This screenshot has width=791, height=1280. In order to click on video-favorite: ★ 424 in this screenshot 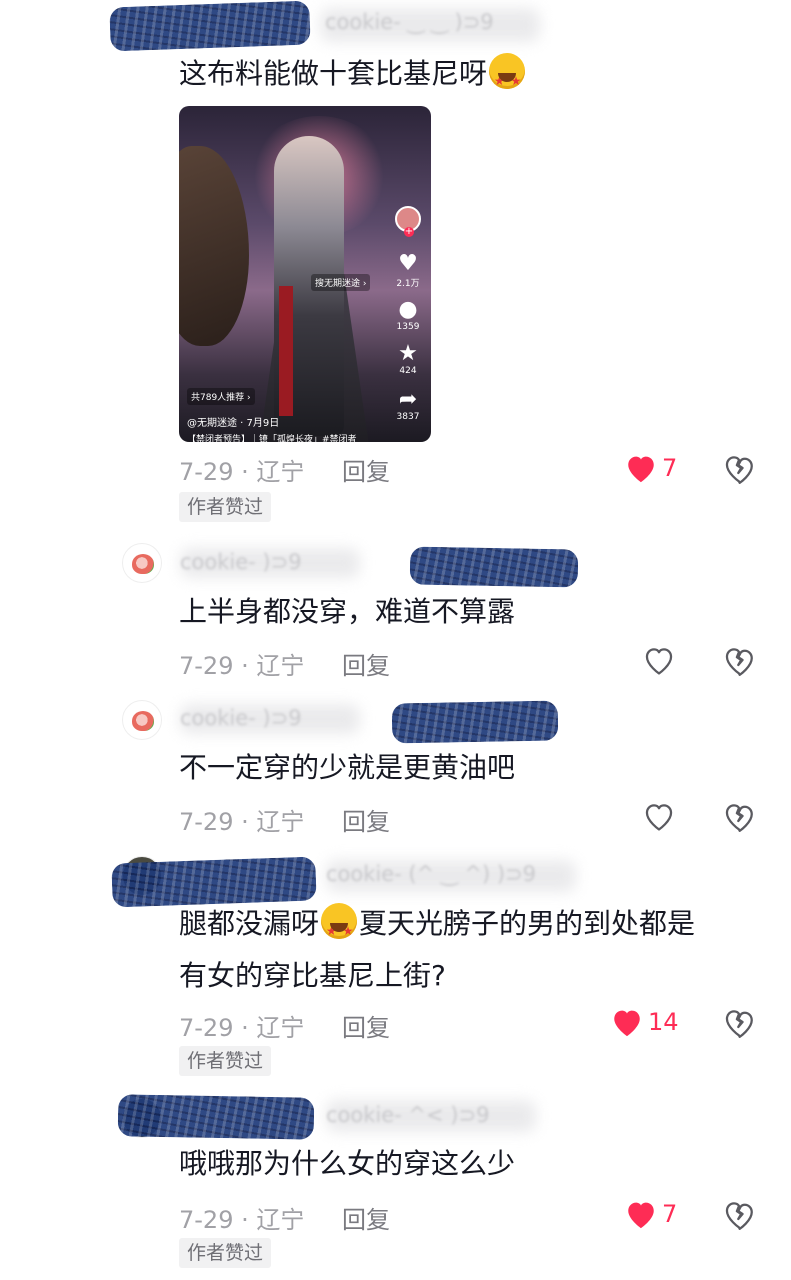, I will do `click(408, 359)`.